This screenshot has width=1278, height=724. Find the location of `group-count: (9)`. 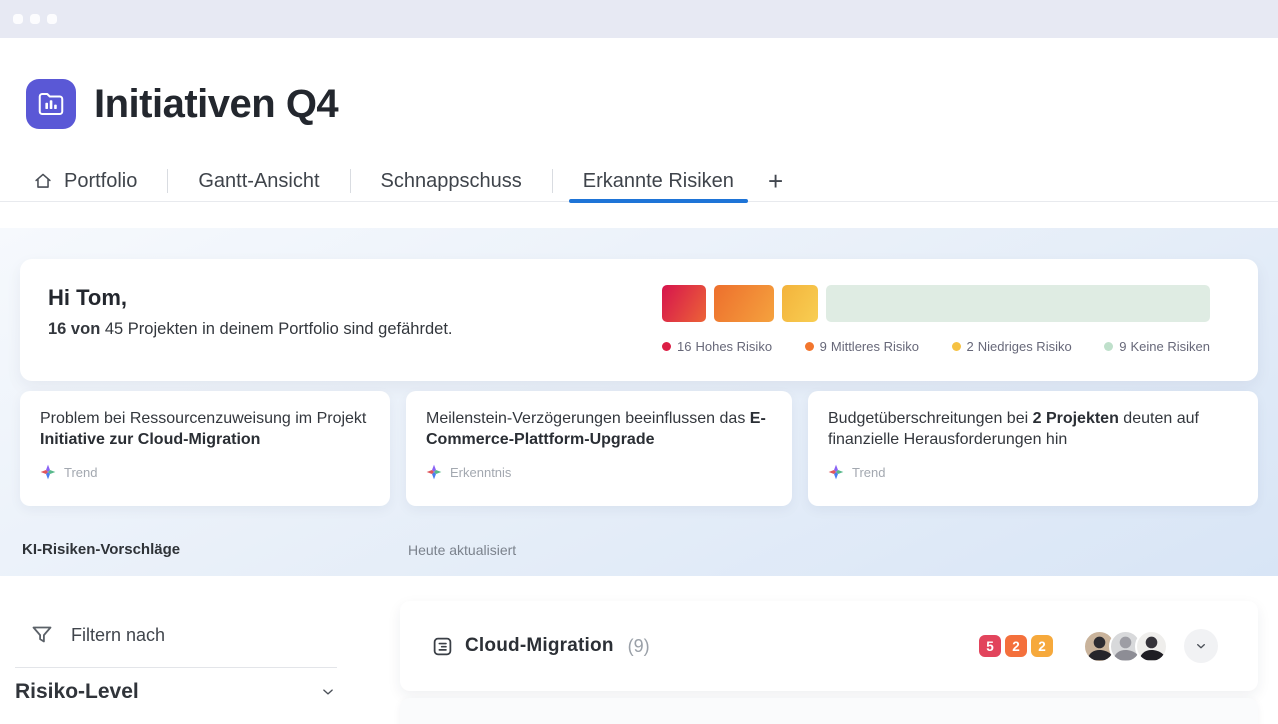

group-count: (9) is located at coordinates (638, 645).